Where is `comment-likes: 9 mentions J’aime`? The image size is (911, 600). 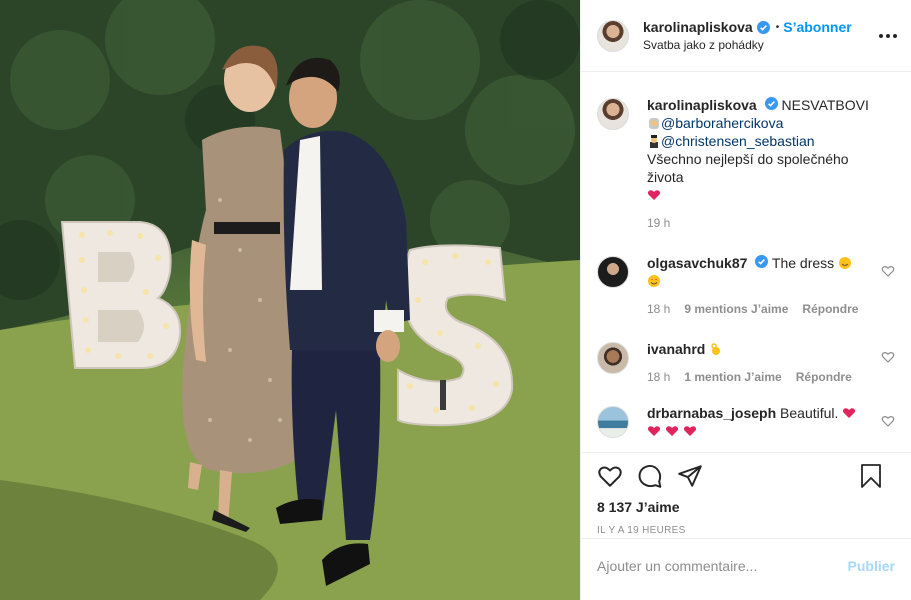 comment-likes: 9 mentions J’aime is located at coordinates (736, 309).